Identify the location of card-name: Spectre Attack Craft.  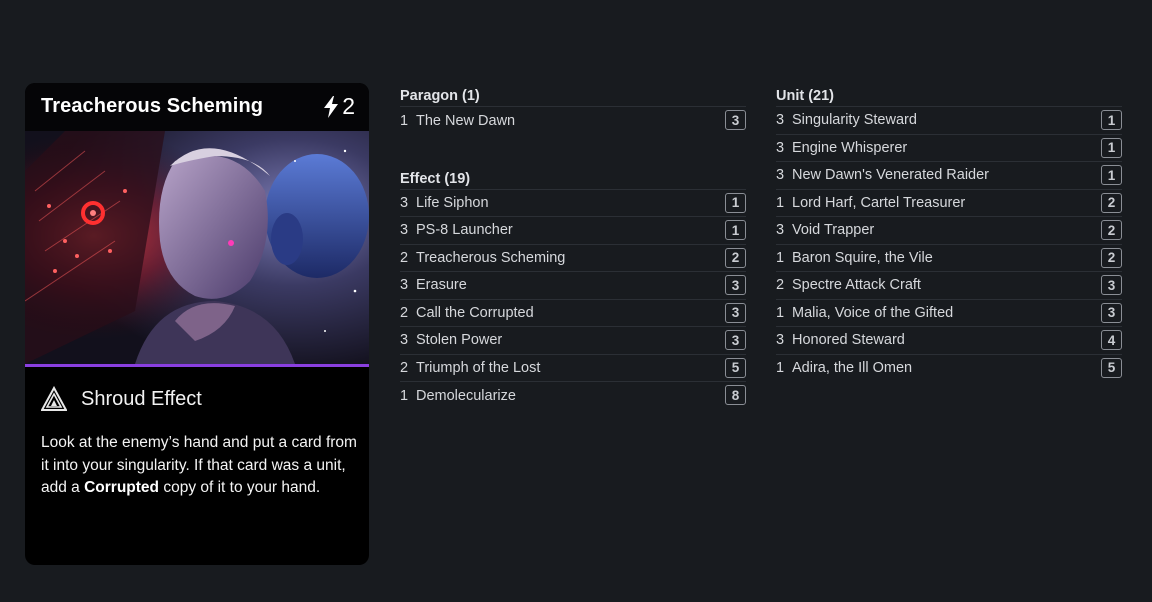
(856, 285).